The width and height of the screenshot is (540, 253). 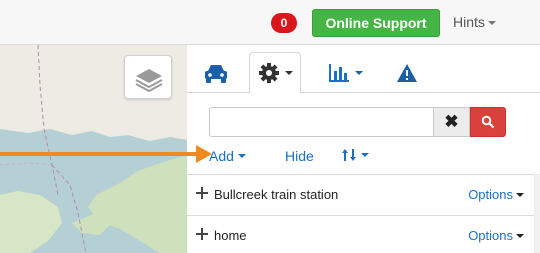 I want to click on hide-label: Hide, so click(x=299, y=156).